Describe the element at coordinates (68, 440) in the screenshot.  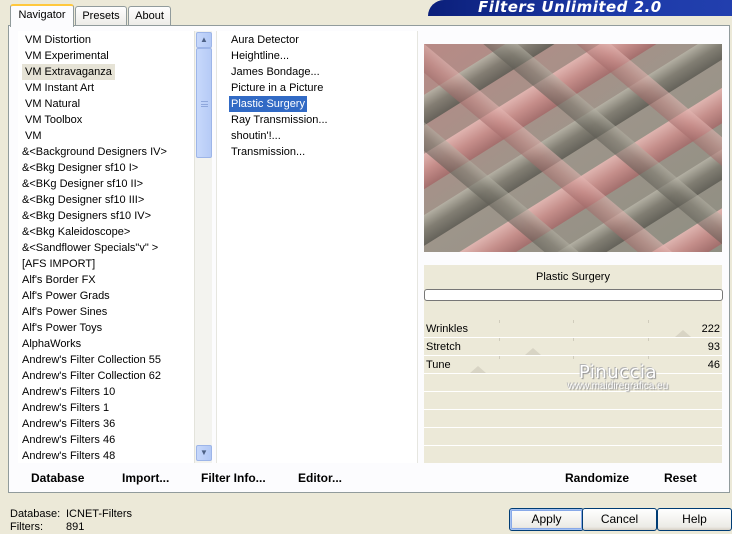
I see `category-item: Andrew's Filters 46` at that location.